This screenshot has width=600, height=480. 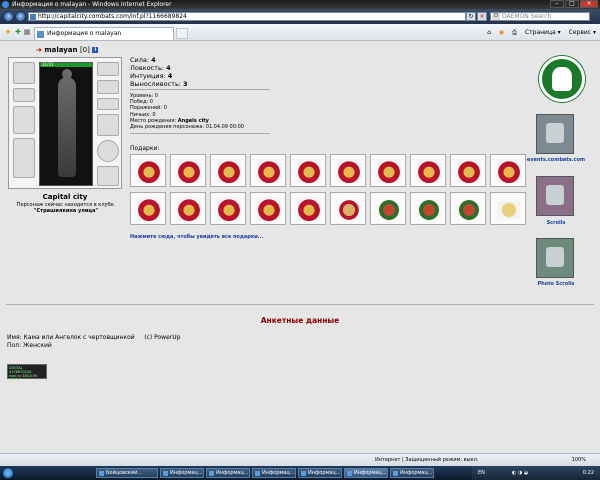 What do you see at coordinates (579, 460) in the screenshot?
I see `zoom-level: 100%` at bounding box center [579, 460].